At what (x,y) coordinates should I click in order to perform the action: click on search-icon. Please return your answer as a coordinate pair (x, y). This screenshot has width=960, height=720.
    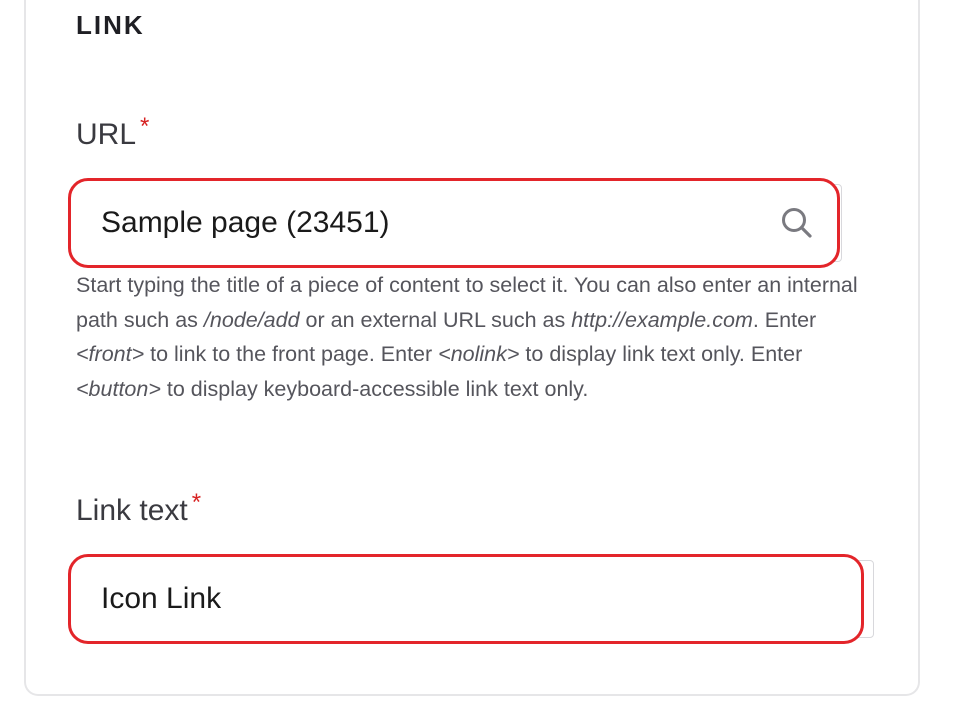
    Looking at the image, I should click on (797, 223).